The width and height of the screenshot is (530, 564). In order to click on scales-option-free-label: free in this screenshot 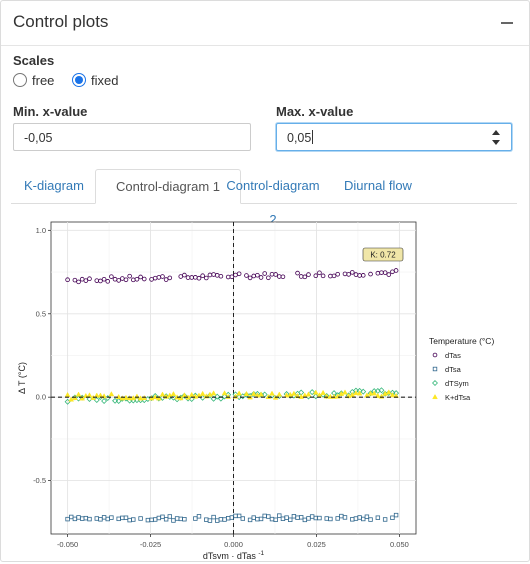, I will do `click(43, 80)`.